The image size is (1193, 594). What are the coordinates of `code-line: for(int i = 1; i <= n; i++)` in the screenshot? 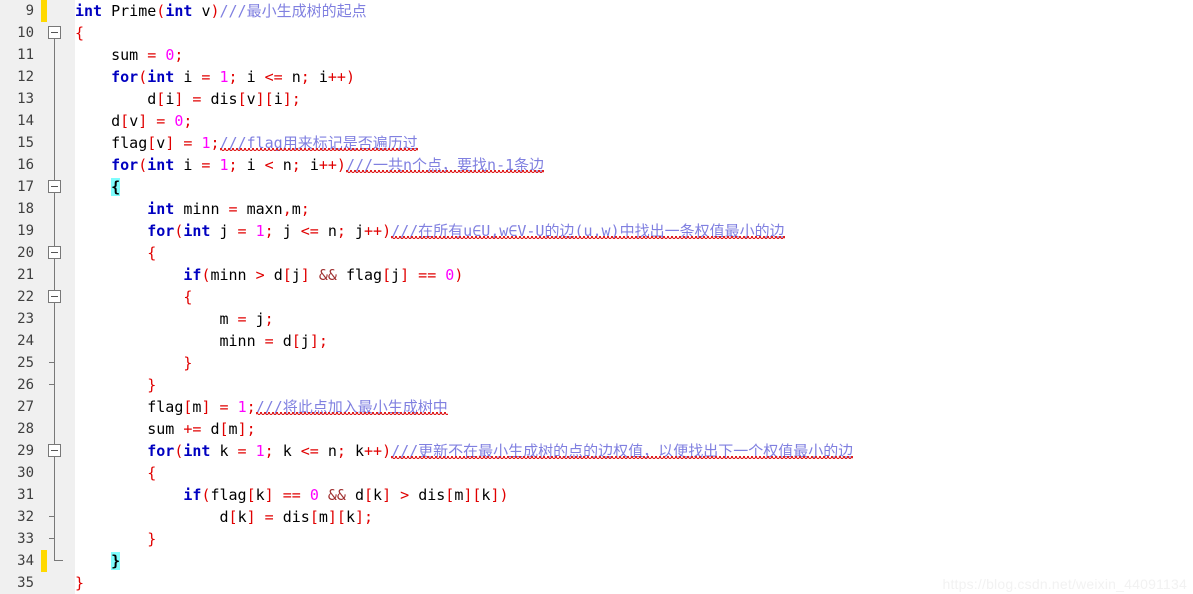 It's located at (634, 77).